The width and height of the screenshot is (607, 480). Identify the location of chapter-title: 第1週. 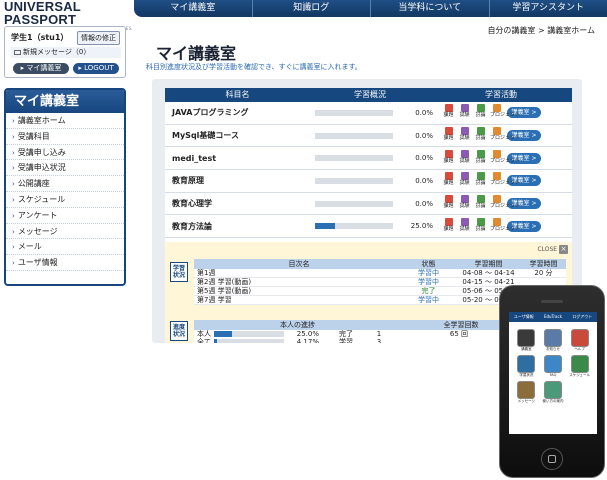
(297, 273).